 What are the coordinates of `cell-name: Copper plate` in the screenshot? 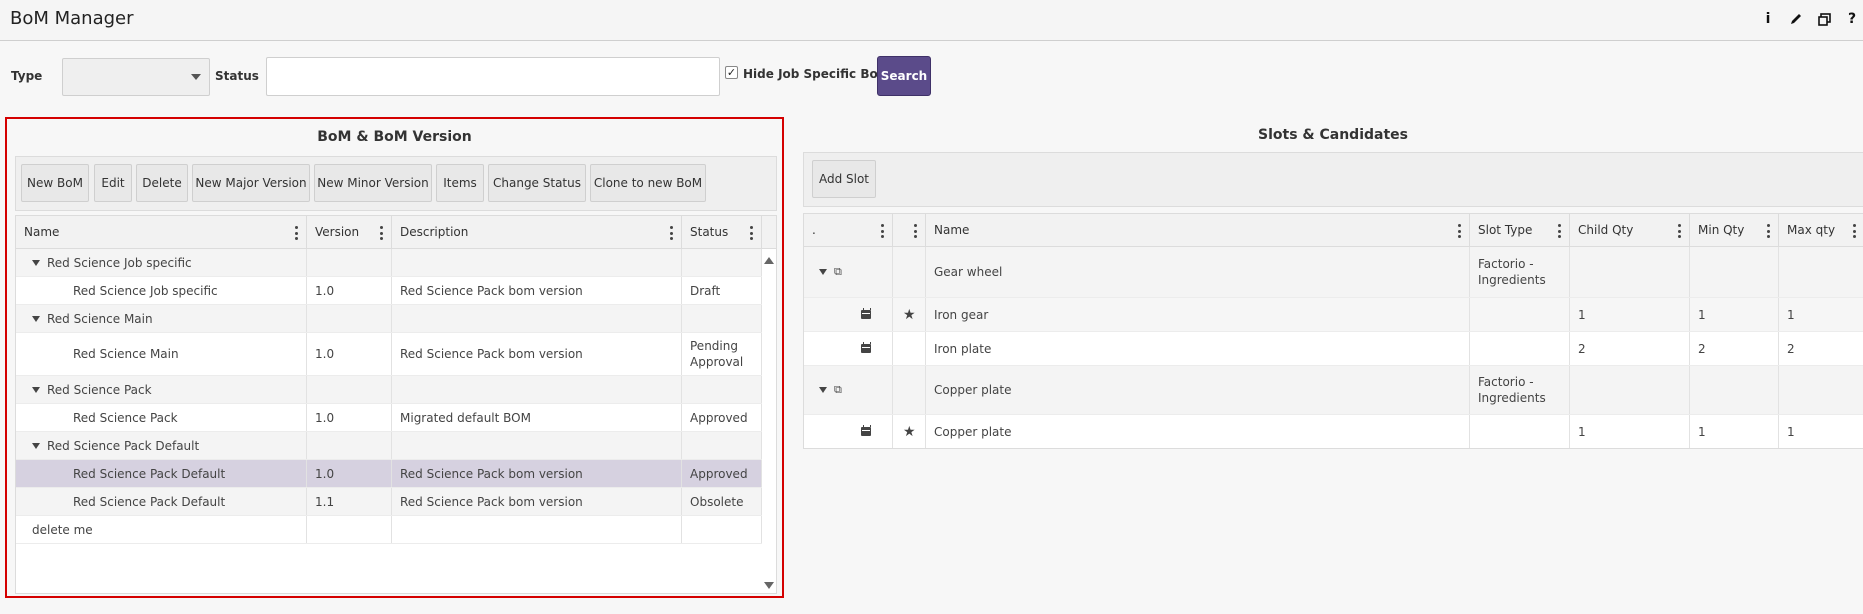 It's located at (1198, 431).